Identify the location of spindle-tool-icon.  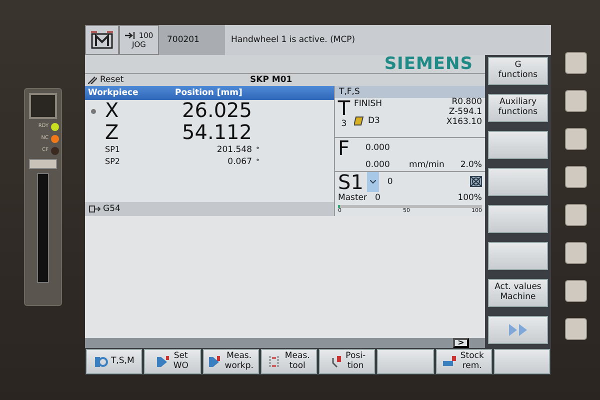
(101, 361).